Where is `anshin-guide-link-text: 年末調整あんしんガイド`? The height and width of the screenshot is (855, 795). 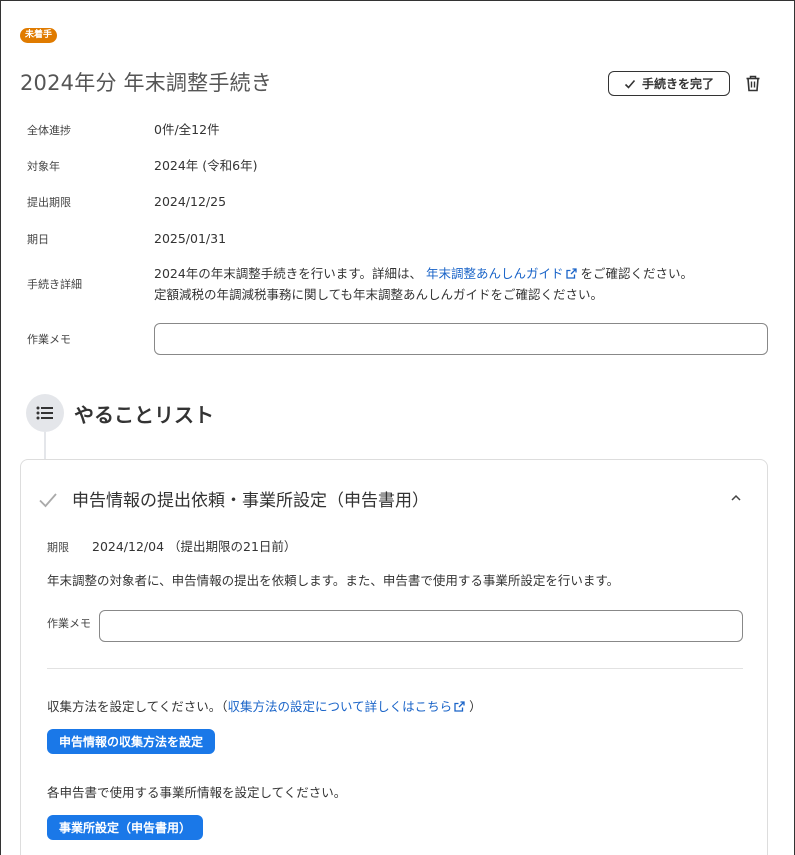
anshin-guide-link-text: 年末調整あんしんガイド is located at coordinates (495, 273).